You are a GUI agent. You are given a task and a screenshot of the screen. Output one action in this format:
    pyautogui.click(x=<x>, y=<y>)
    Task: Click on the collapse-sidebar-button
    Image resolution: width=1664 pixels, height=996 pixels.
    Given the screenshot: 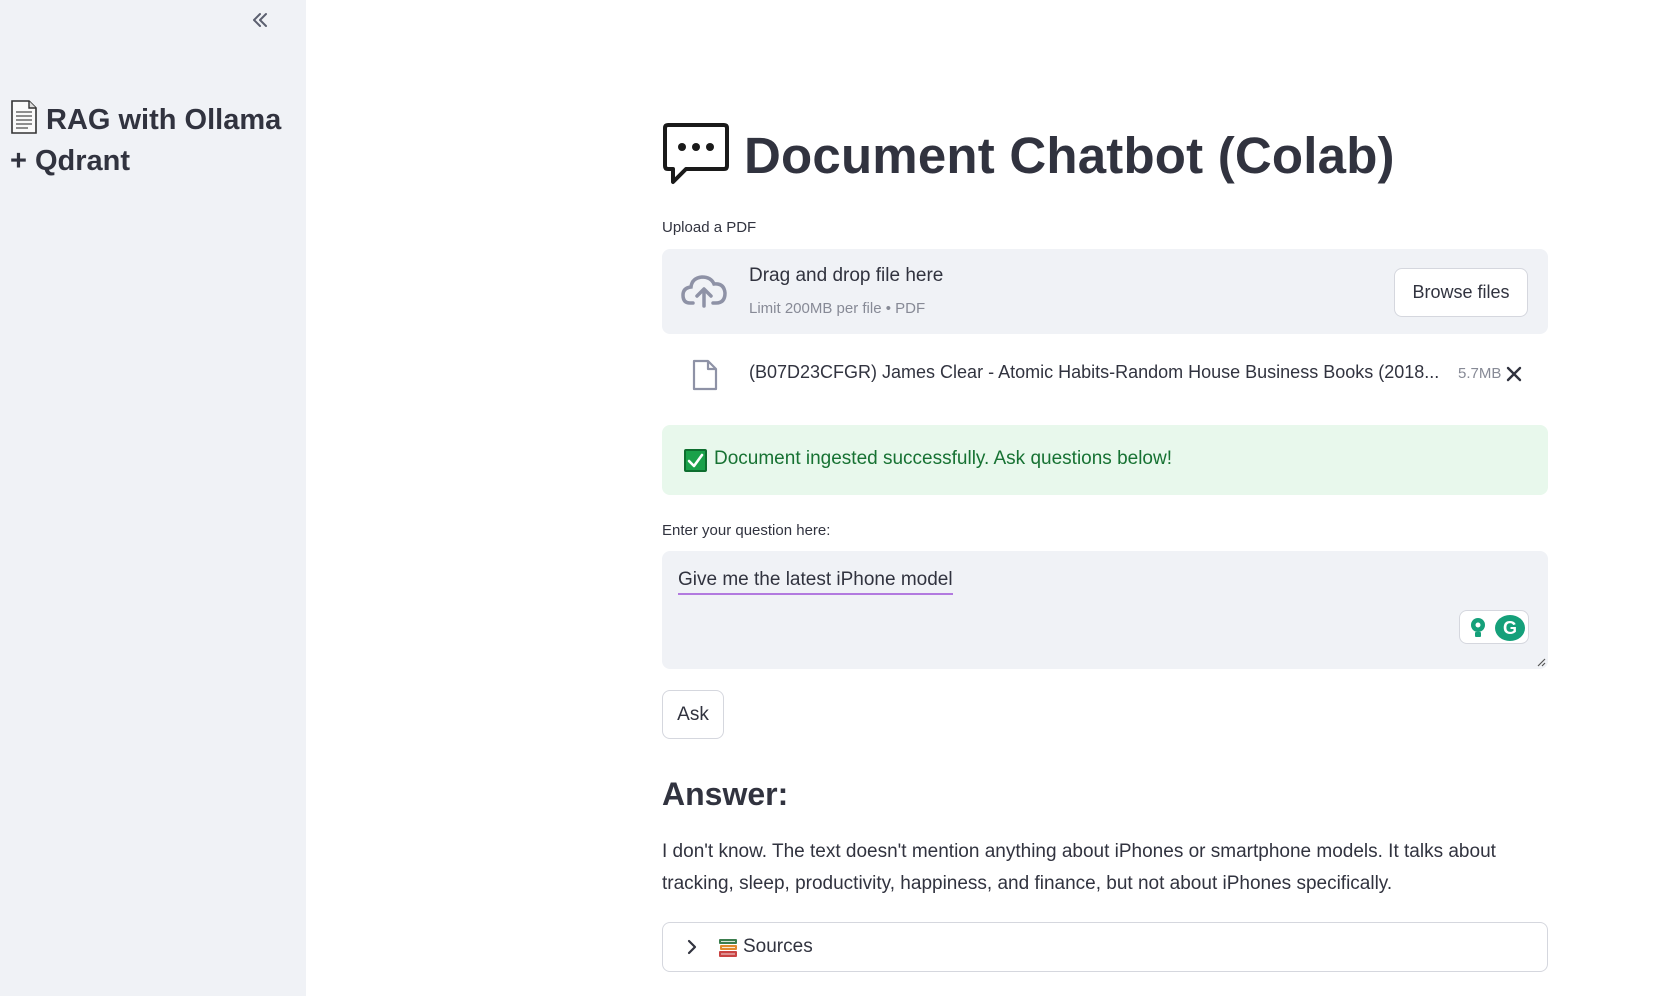 What is the action you would take?
    pyautogui.click(x=260, y=20)
    